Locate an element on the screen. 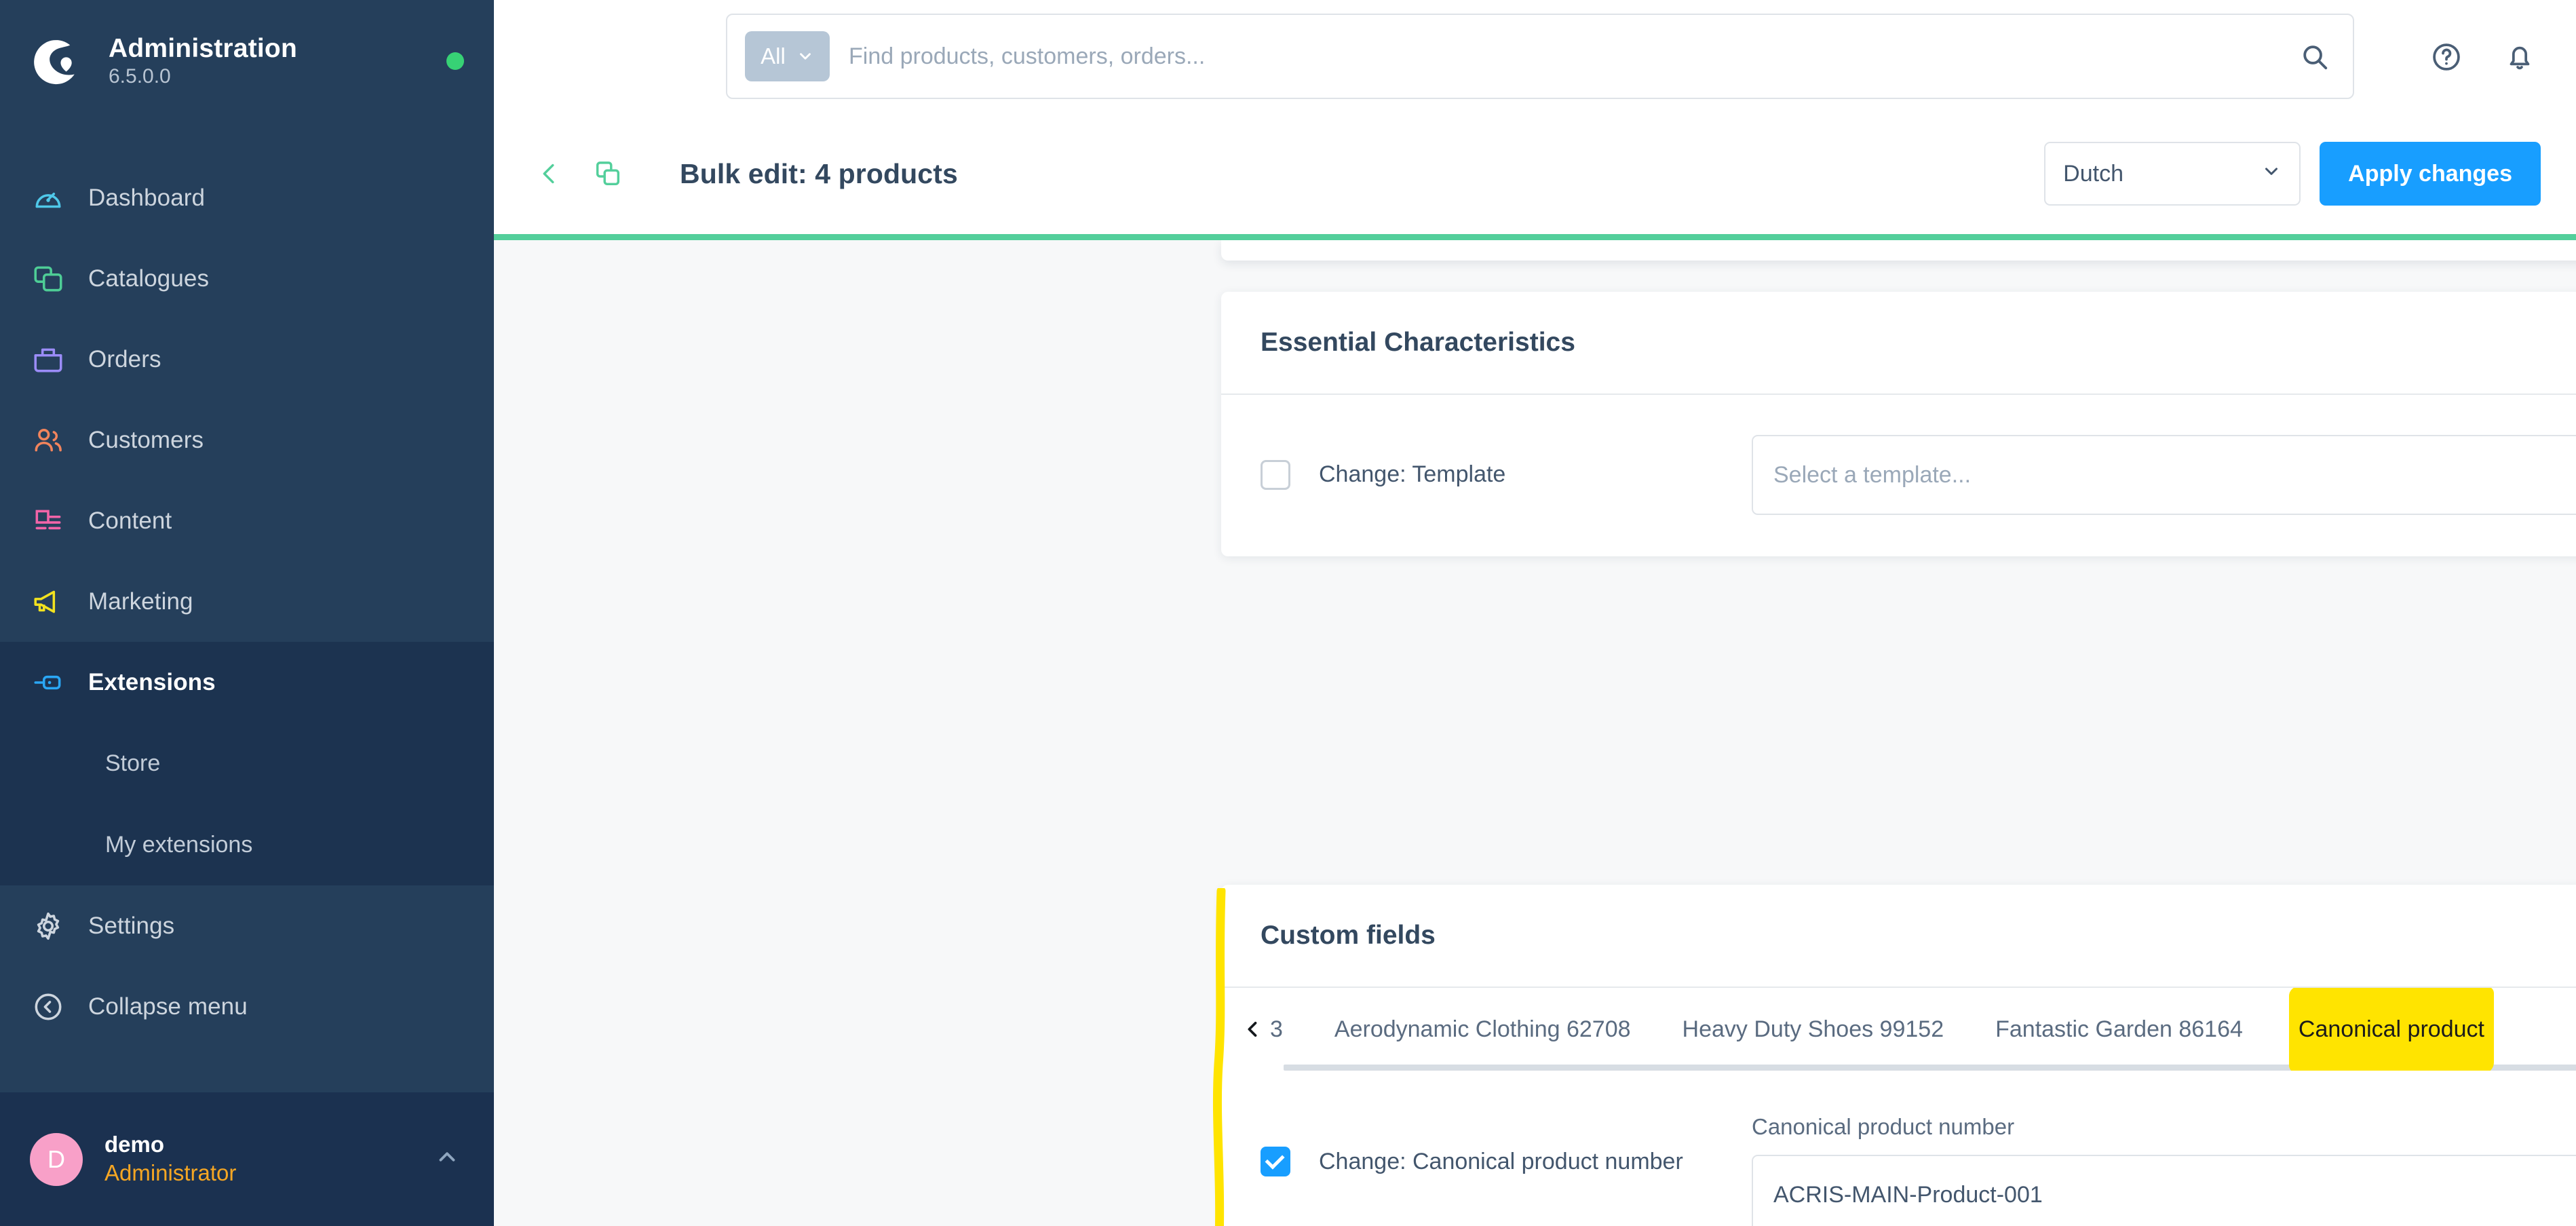  chevron-up-icon is located at coordinates (447, 1159).